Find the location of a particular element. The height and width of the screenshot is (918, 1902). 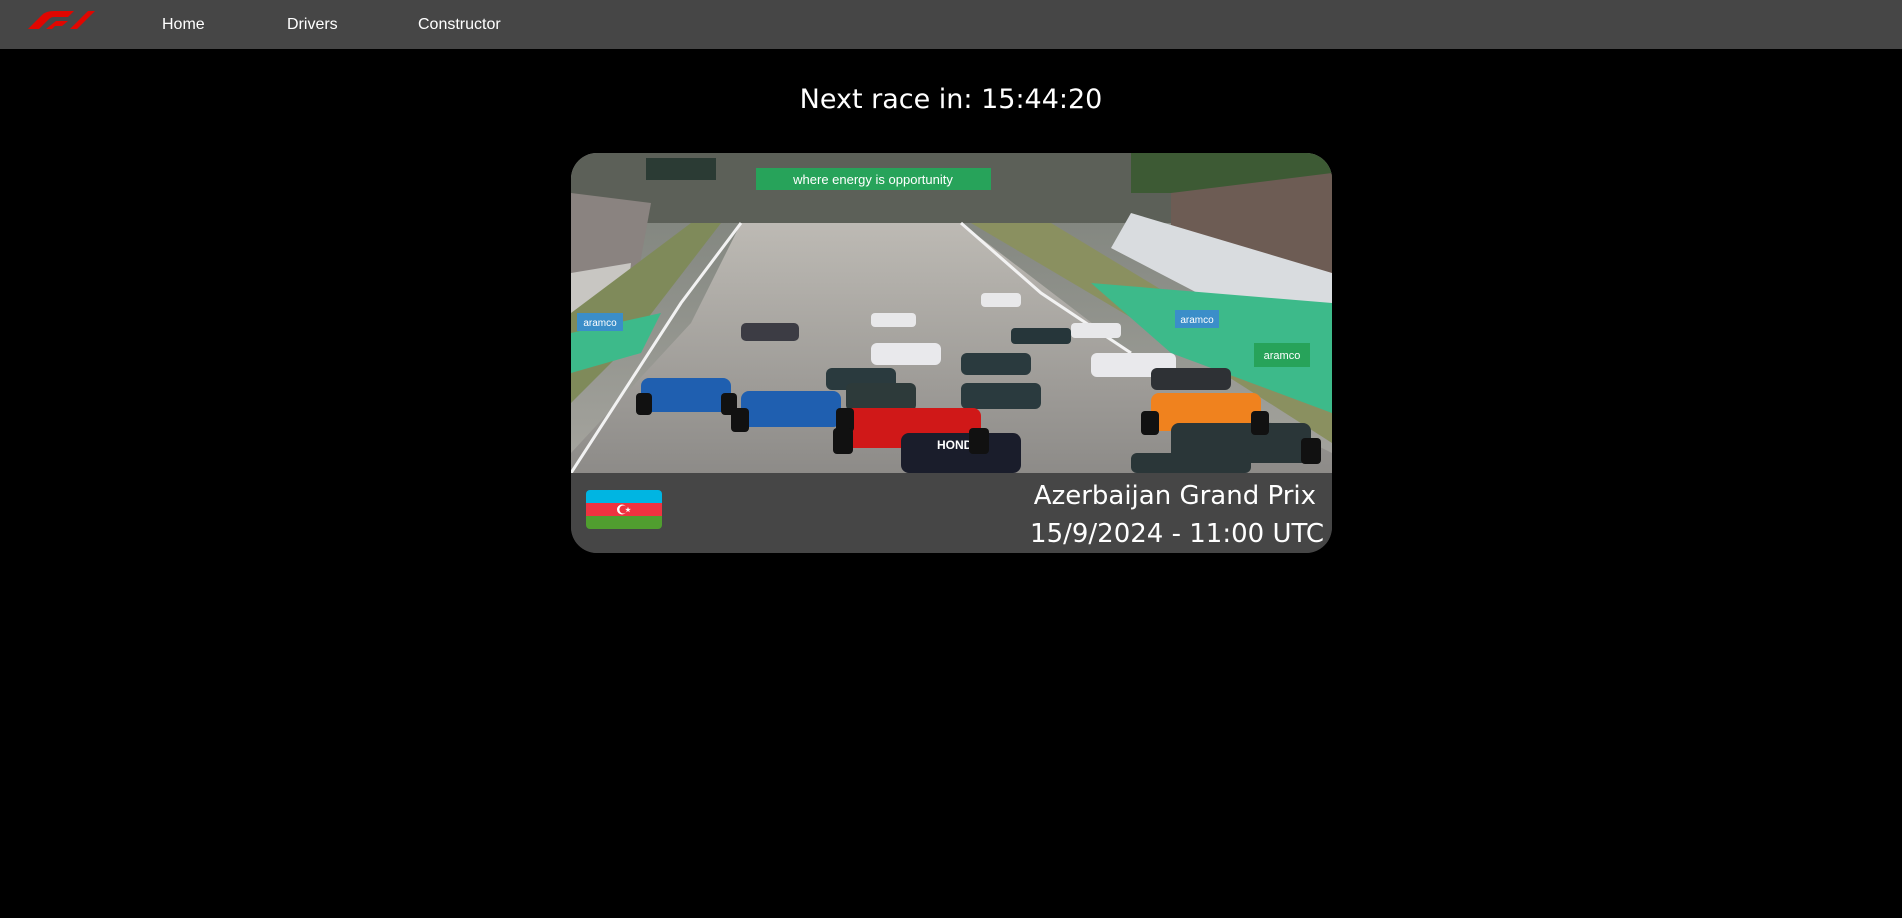

nav-drivers-link: Drivers is located at coordinates (312, 25).